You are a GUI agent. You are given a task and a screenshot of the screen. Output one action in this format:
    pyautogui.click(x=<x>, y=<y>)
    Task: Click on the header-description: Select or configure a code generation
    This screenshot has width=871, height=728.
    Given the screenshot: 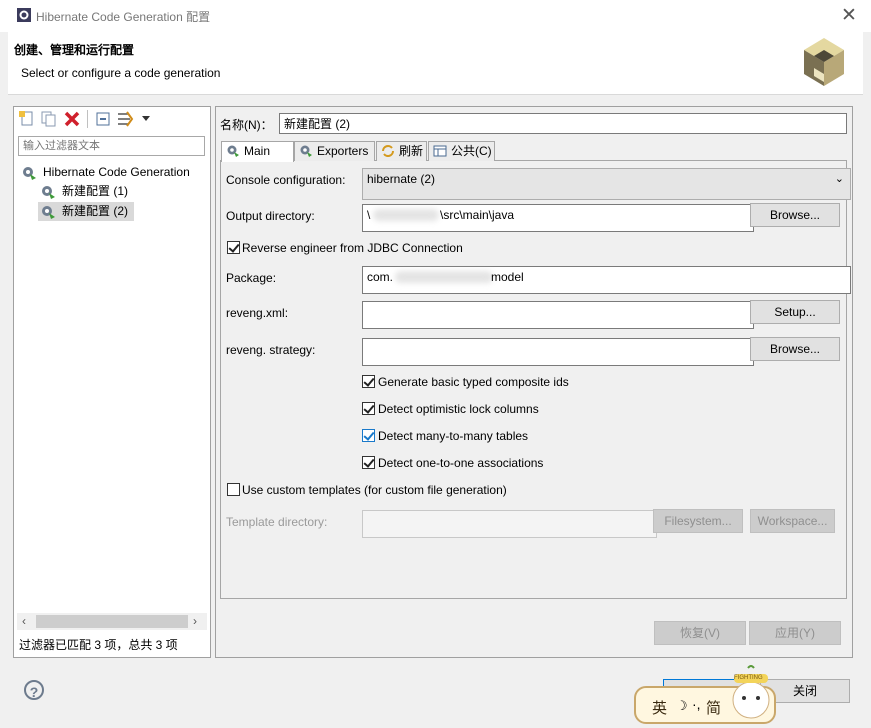 What is the action you would take?
    pyautogui.click(x=121, y=73)
    